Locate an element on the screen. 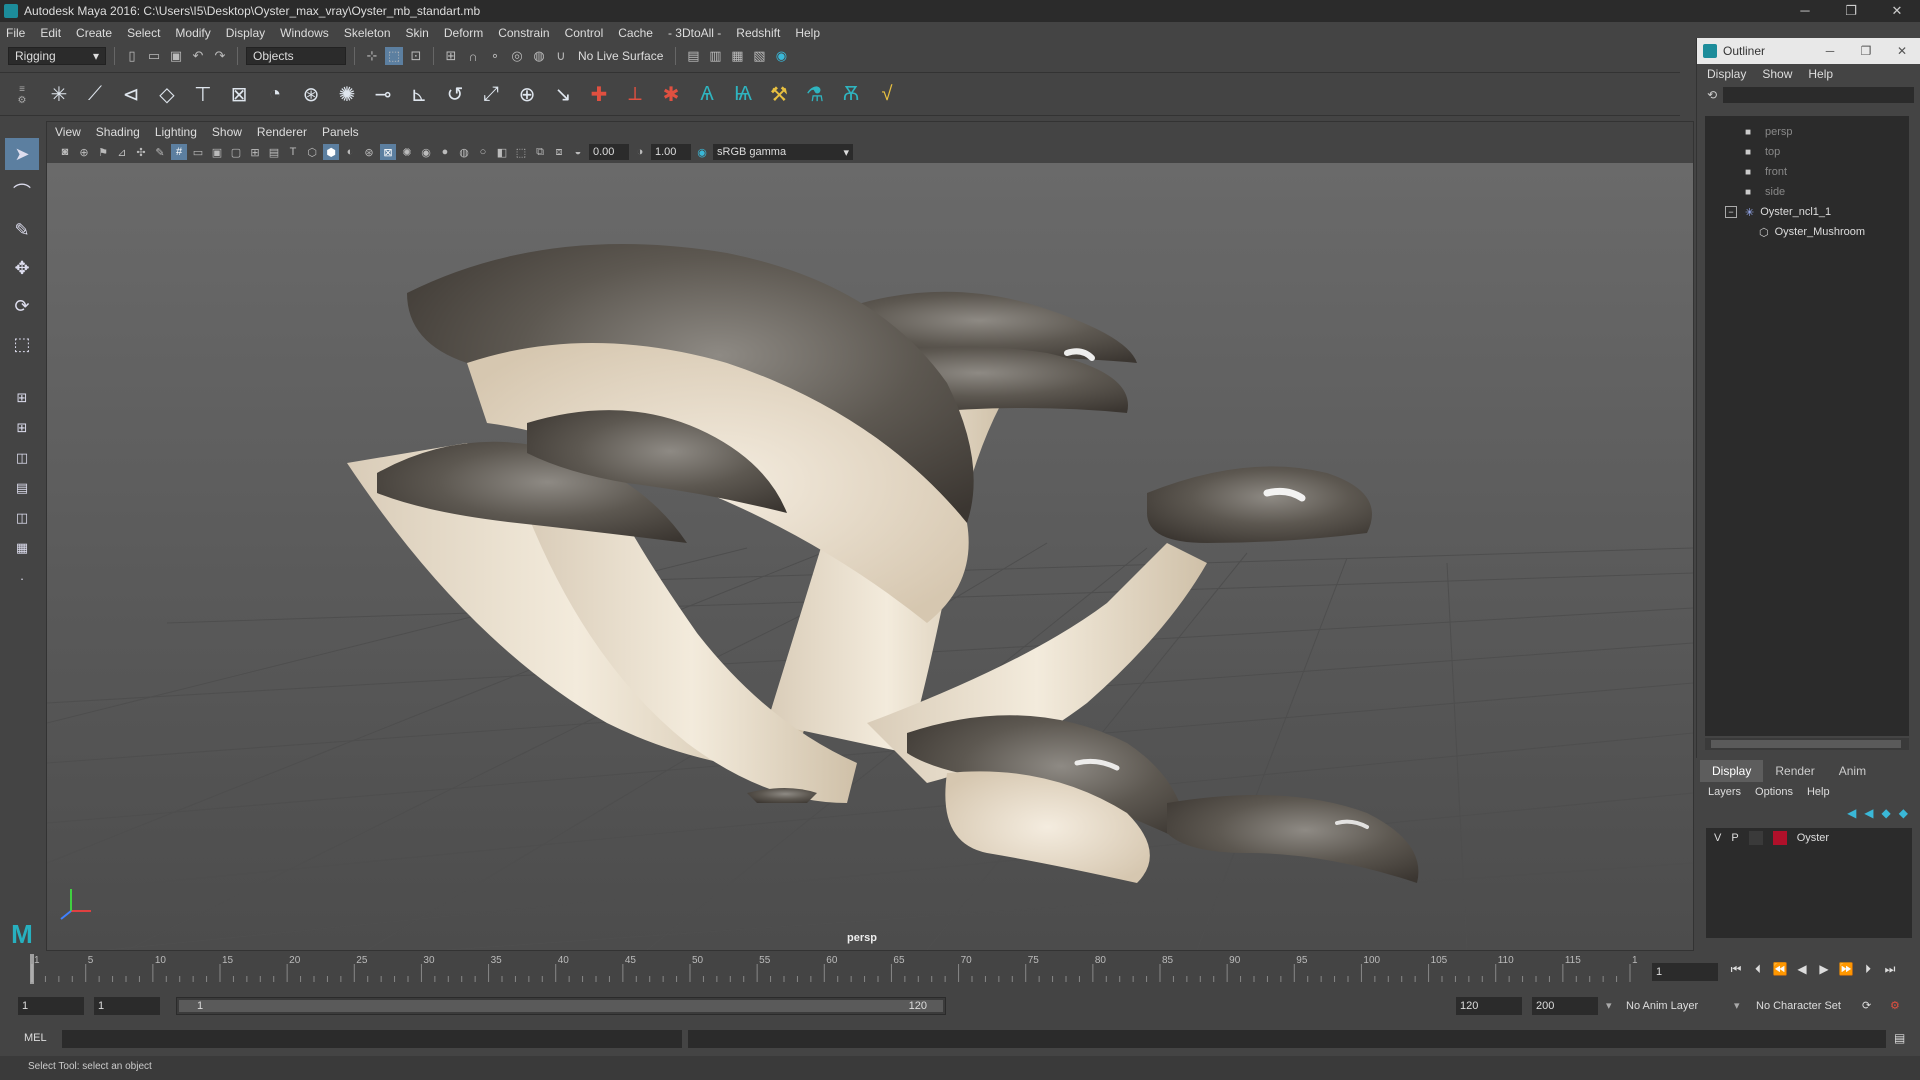  paint-weights-icon: ⚒ is located at coordinates (779, 94).